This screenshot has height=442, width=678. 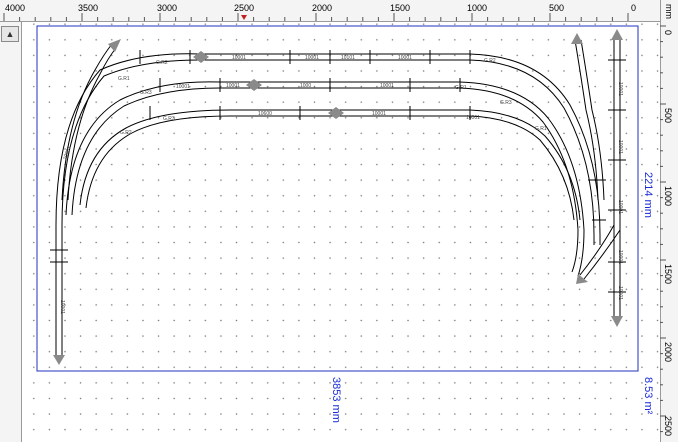 What do you see at coordinates (663, 229) in the screenshot?
I see `vertical-ruler-ticks` at bounding box center [663, 229].